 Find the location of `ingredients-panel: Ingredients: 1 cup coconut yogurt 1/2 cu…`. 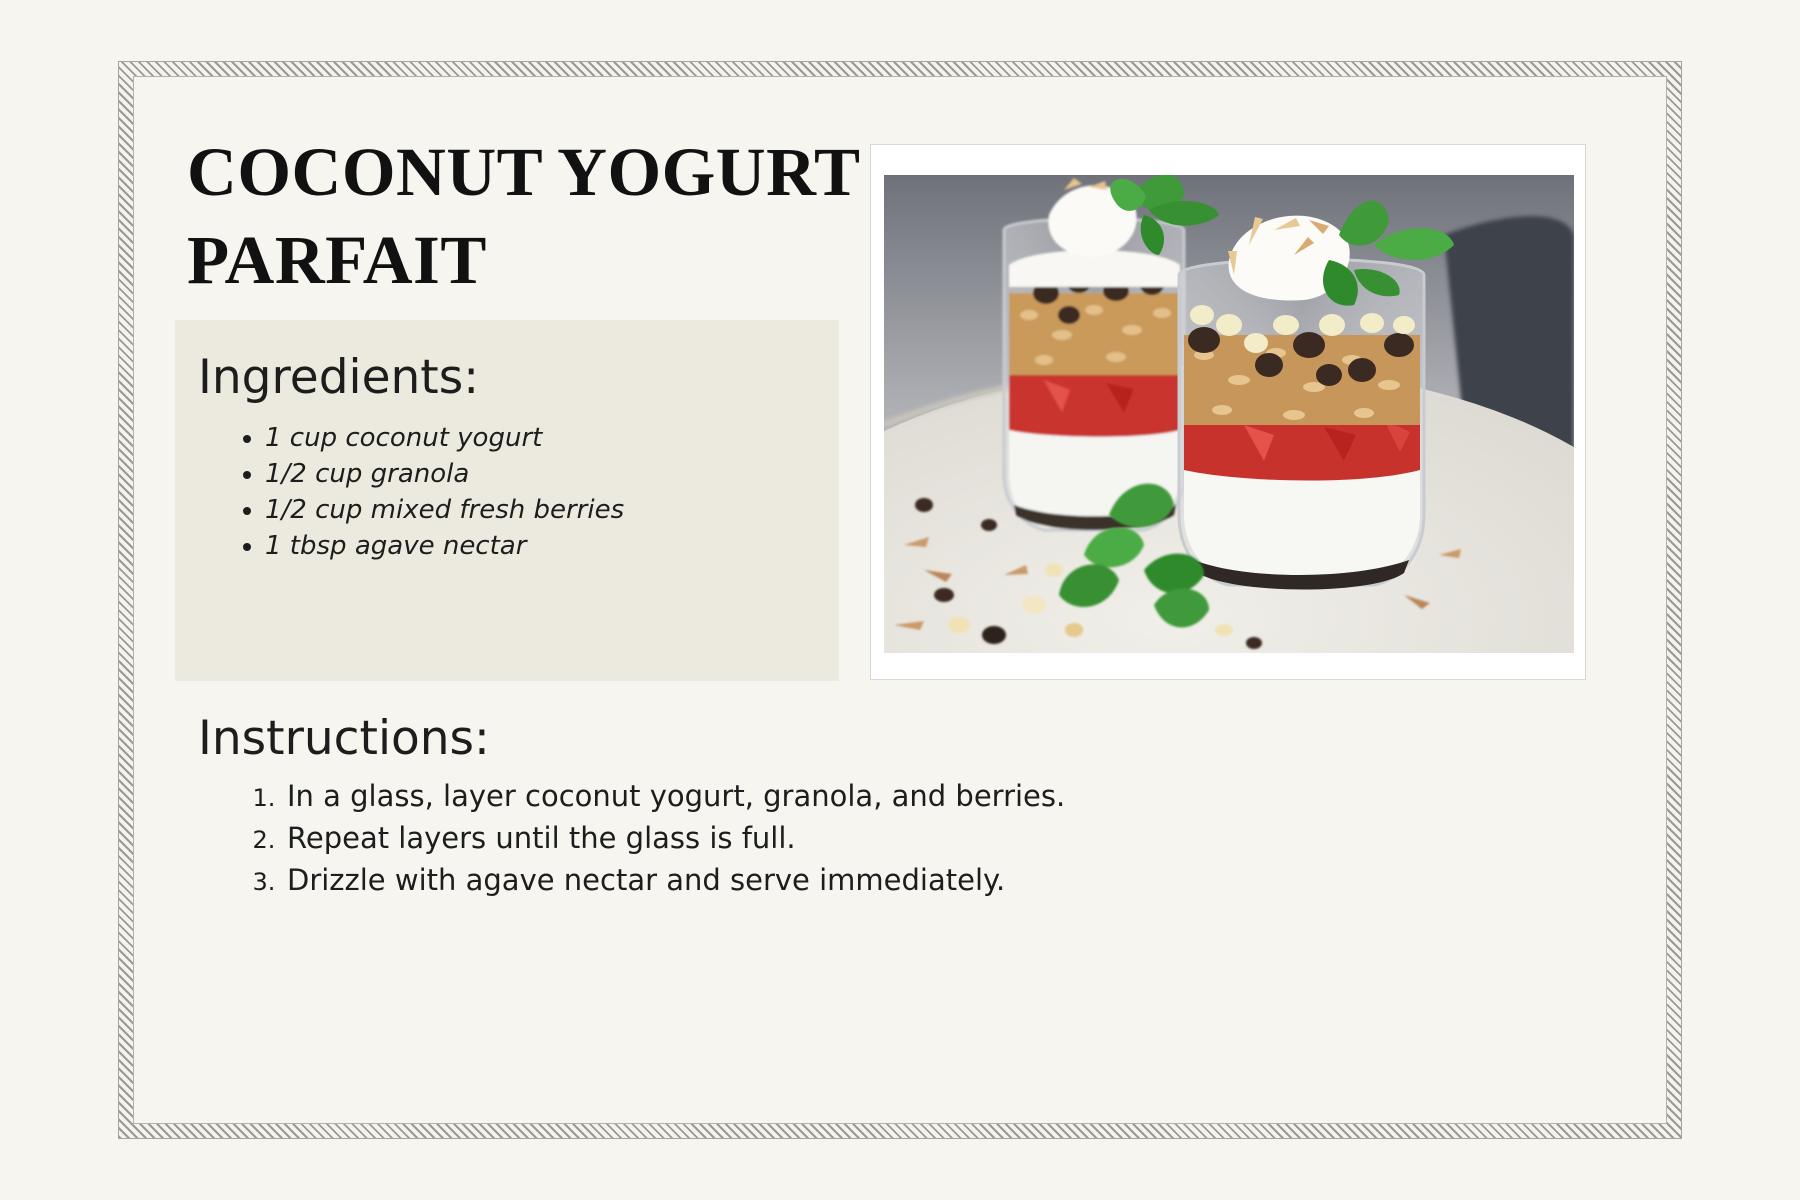

ingredients-panel: Ingredients: 1 cup coconut yogurt 1/2 cu… is located at coordinates (507, 500).